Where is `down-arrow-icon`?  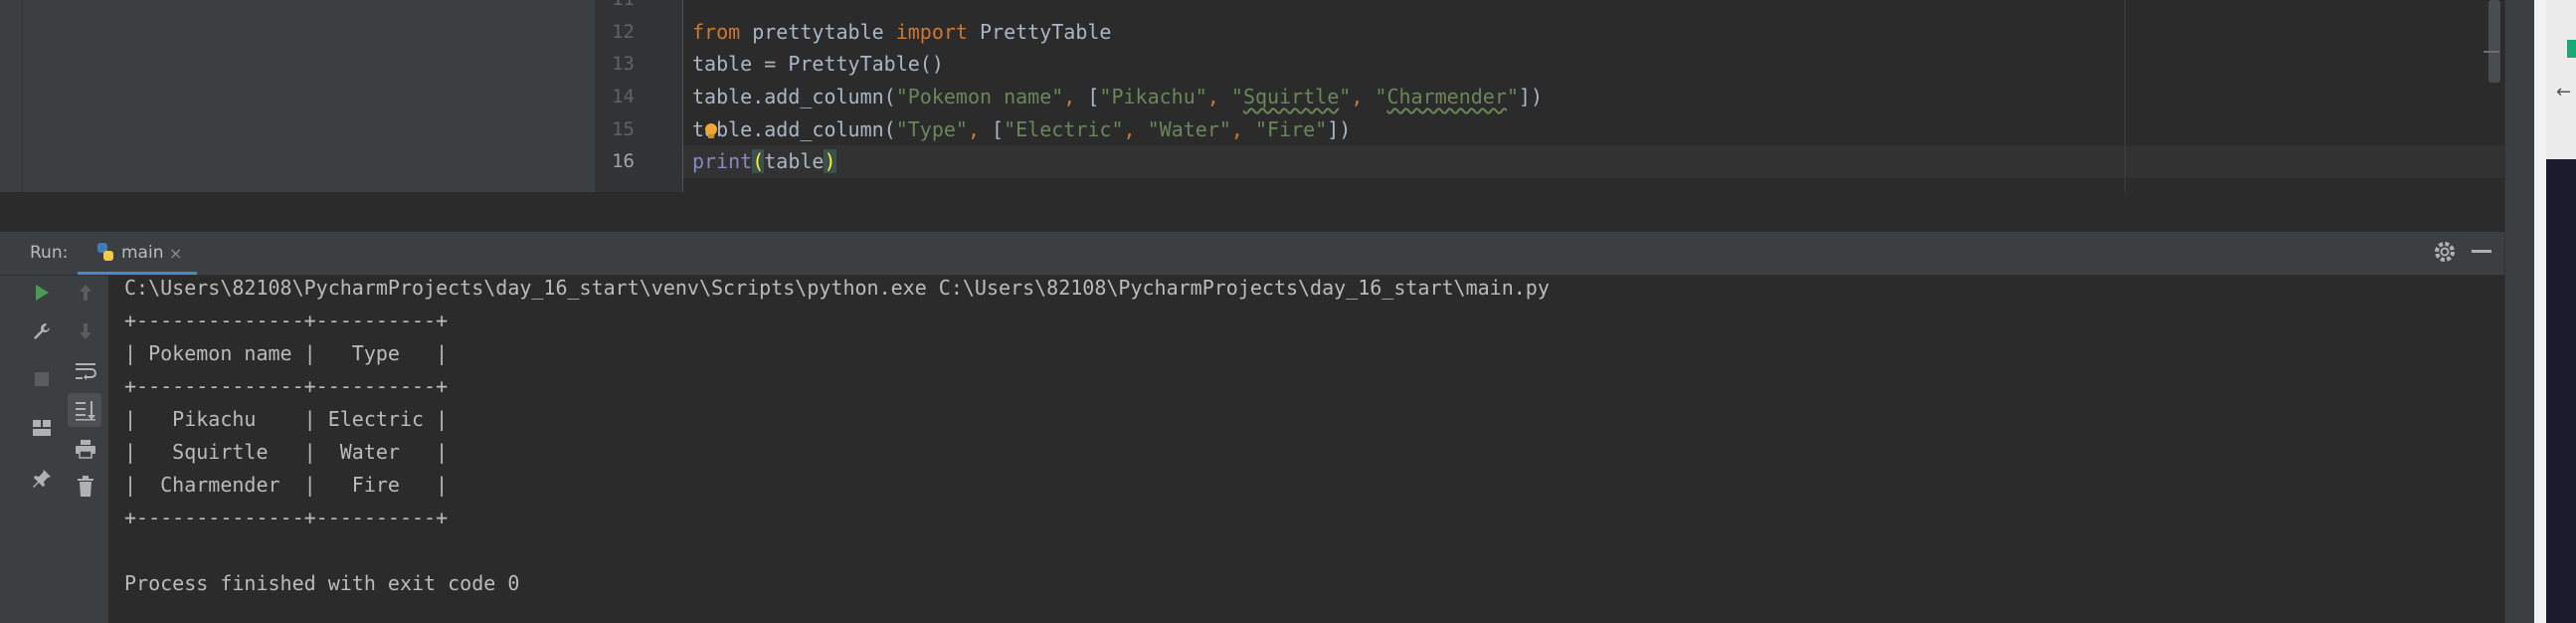 down-arrow-icon is located at coordinates (85, 331).